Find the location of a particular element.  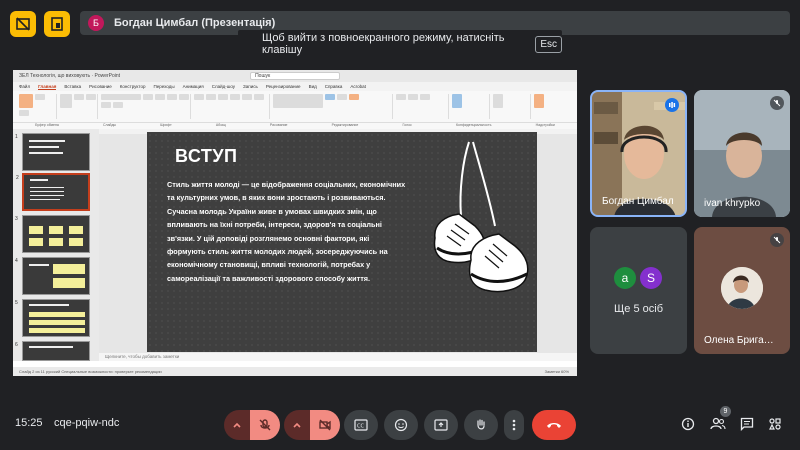

reactions-button is located at coordinates (401, 425).